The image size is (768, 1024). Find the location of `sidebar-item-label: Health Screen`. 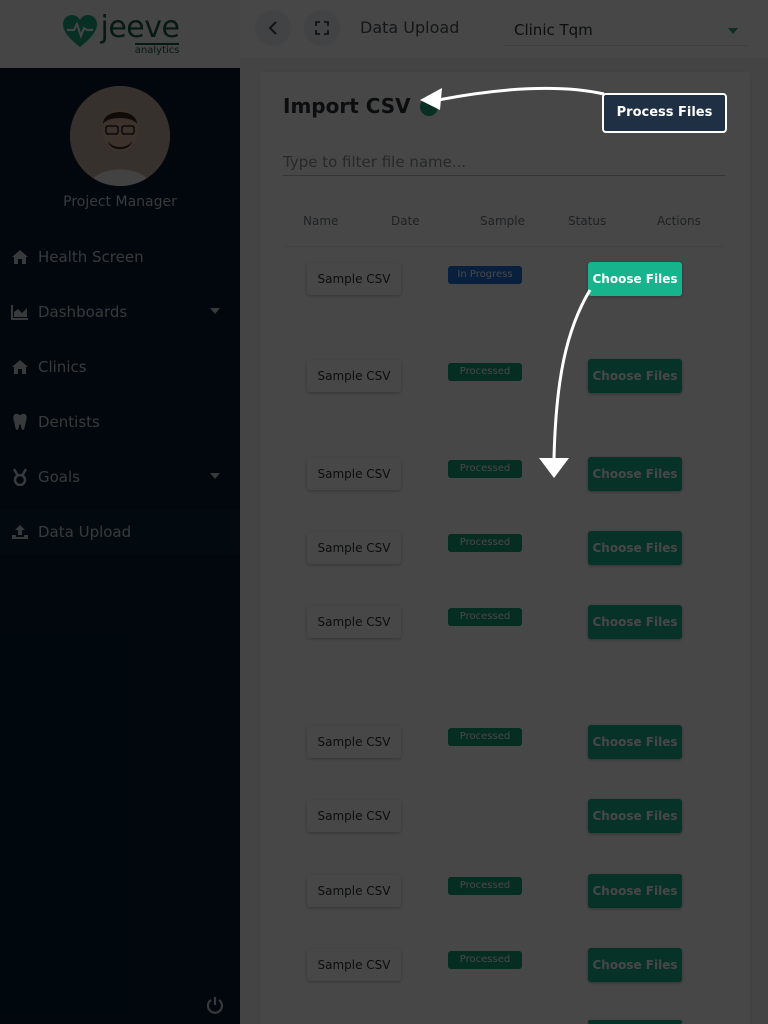

sidebar-item-label: Health Screen is located at coordinates (91, 257).